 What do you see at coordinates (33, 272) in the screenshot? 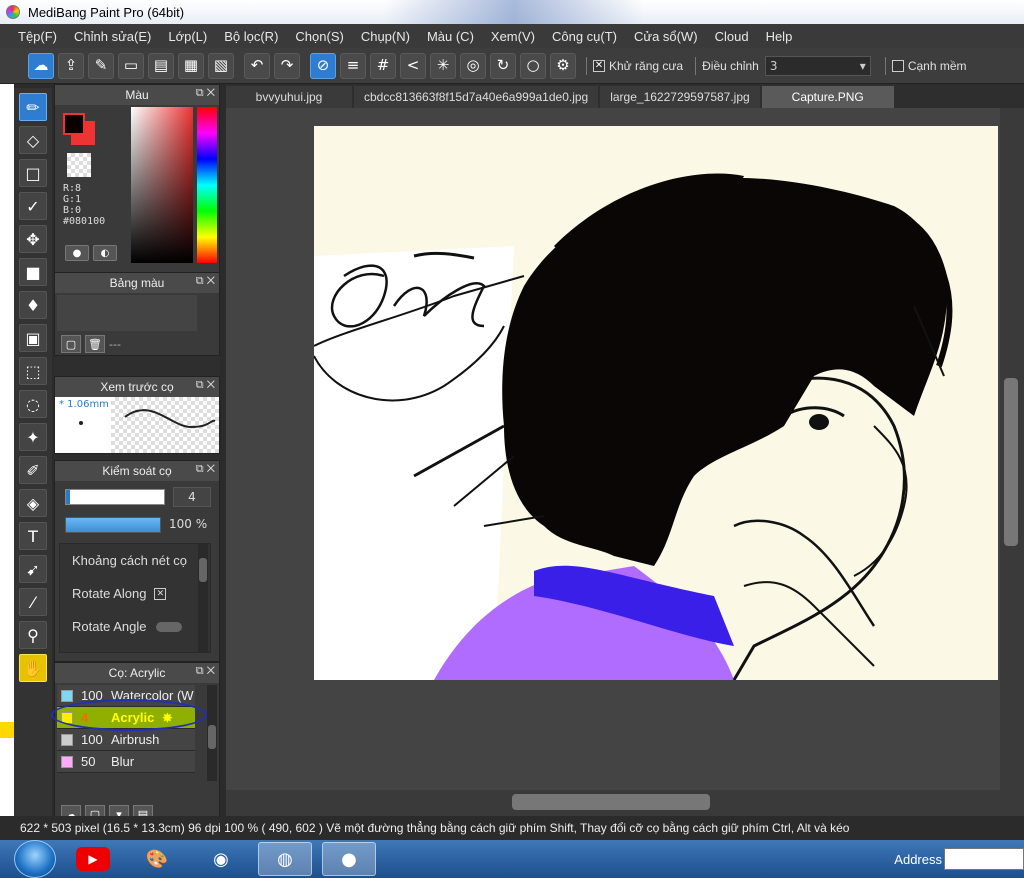
I see `fill-shape-tool-icon: ■` at bounding box center [33, 272].